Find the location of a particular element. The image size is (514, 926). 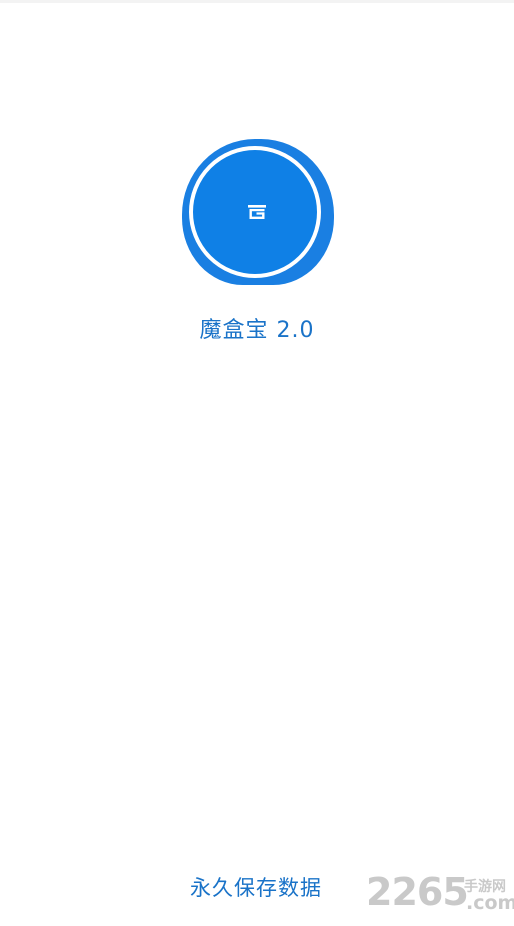

box-glyph-icon is located at coordinates (257, 212).